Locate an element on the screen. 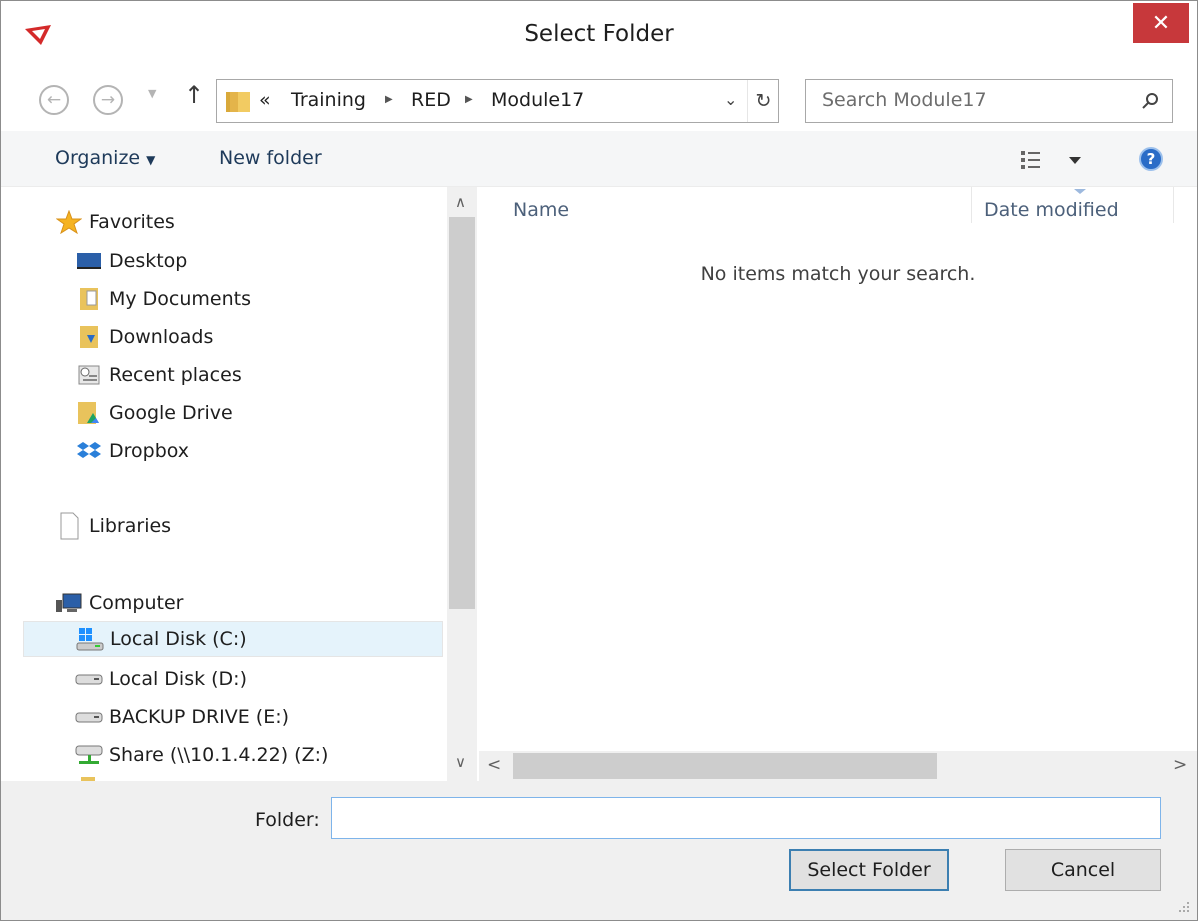  sidebar-item-label: Local Disk (D:) is located at coordinates (178, 679).